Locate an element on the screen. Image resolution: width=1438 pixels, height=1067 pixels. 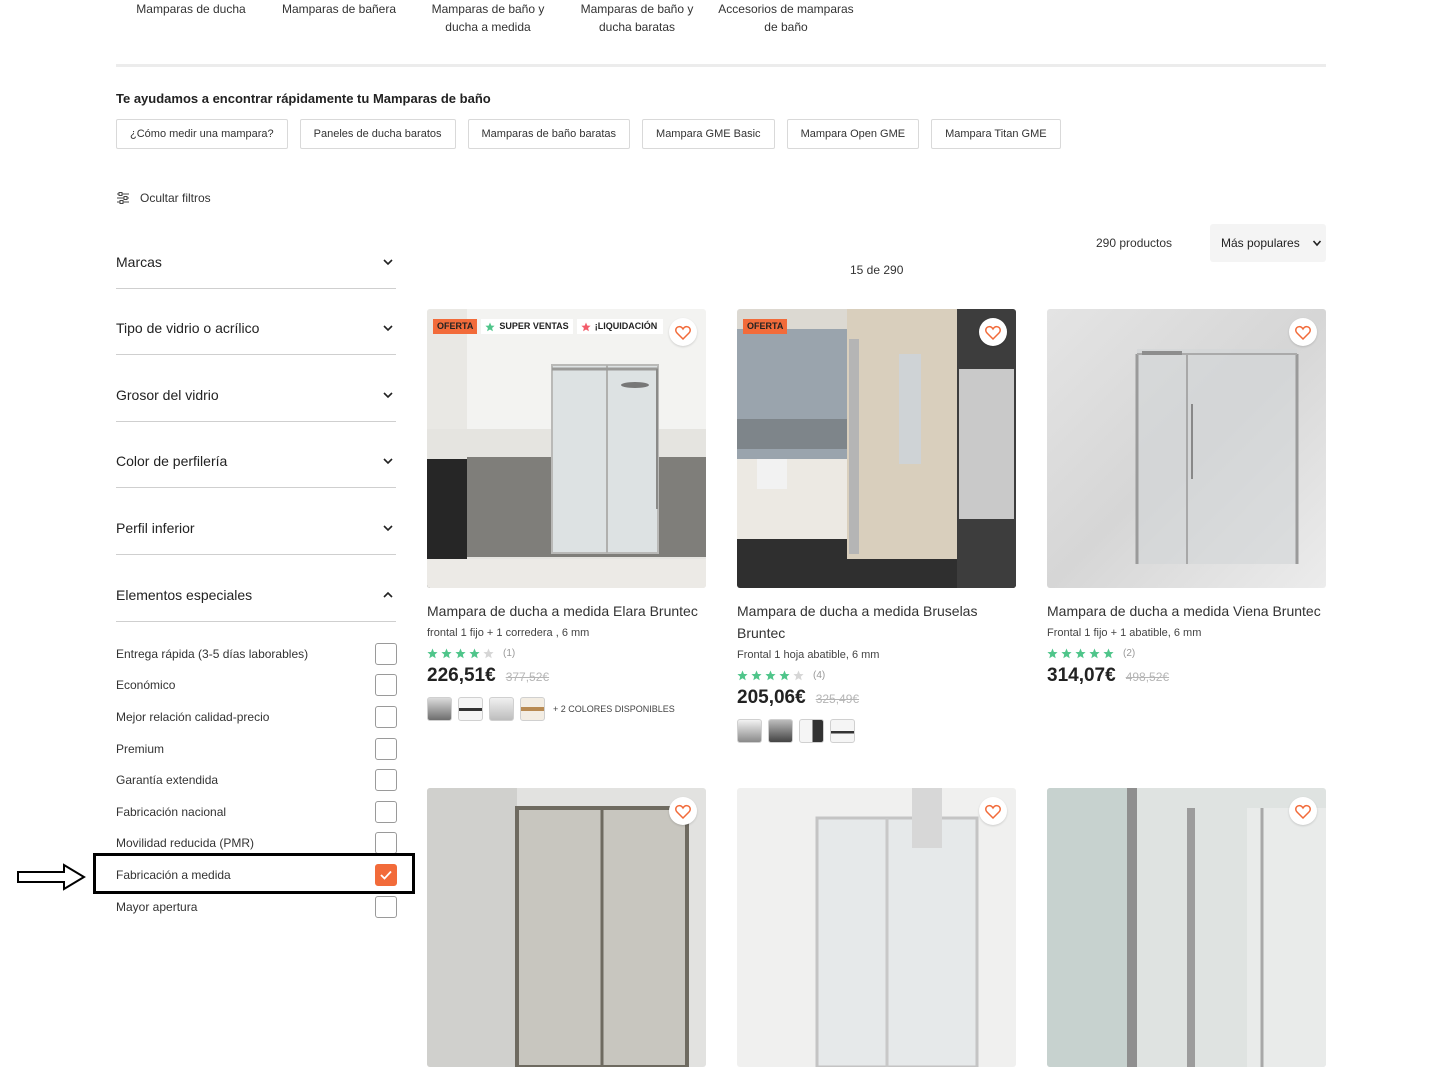
product-description: Frontal 1 fijo + 1 abatible, 6 mm is located at coordinates (1124, 633).